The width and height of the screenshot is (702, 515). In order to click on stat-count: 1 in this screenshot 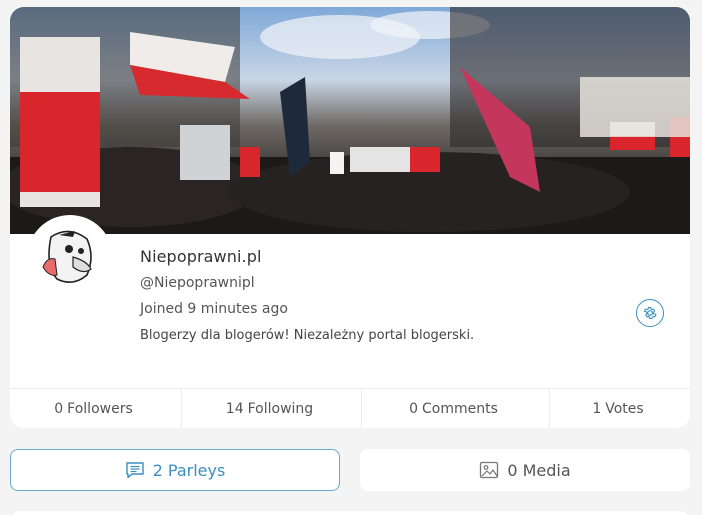, I will do `click(597, 409)`.